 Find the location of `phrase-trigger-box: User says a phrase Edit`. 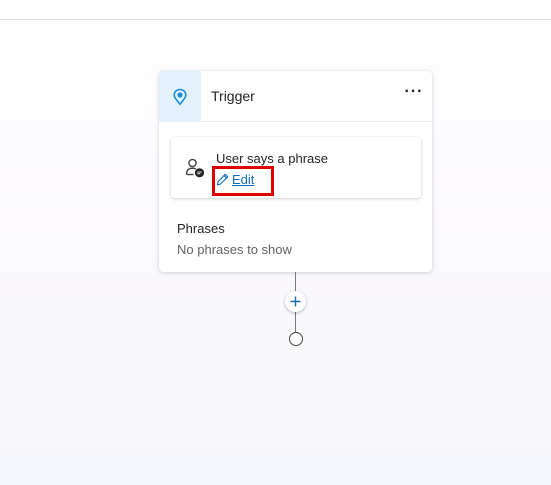

phrase-trigger-box: User says a phrase Edit is located at coordinates (296, 167).